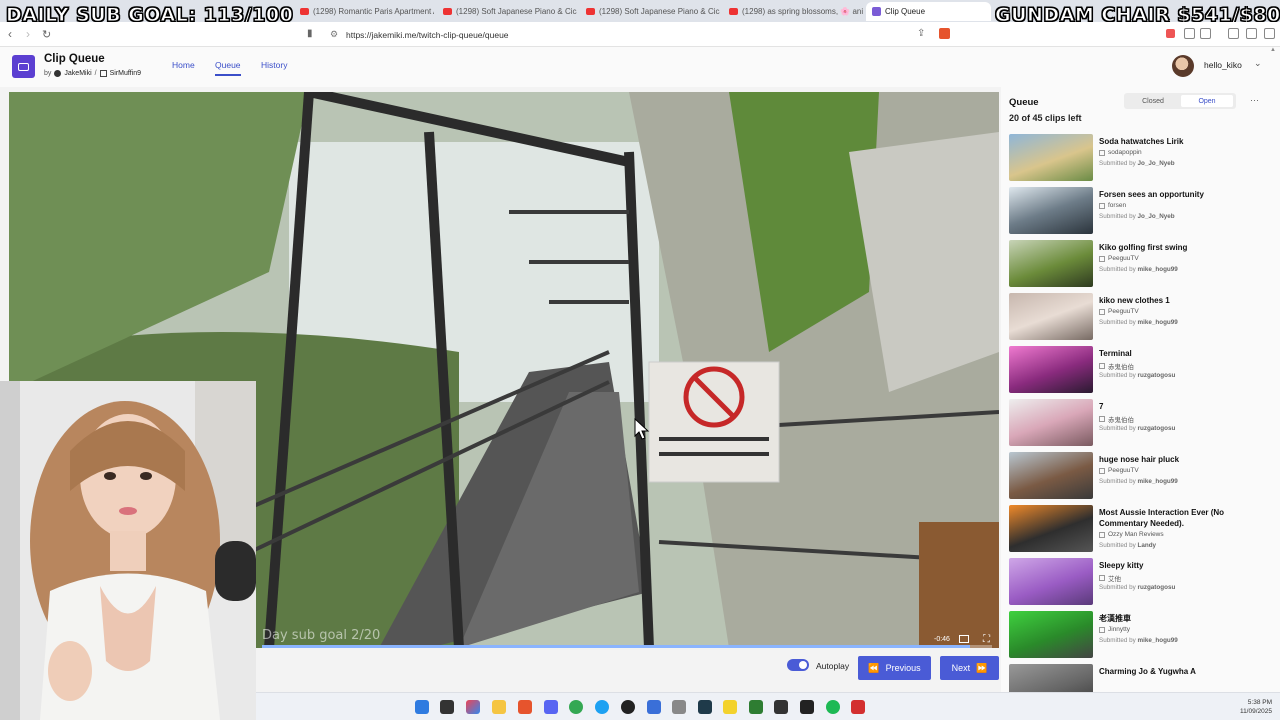 The image size is (1280, 720). Describe the element at coordinates (1251, 33) in the screenshot. I see `sidebar-icon` at that location.